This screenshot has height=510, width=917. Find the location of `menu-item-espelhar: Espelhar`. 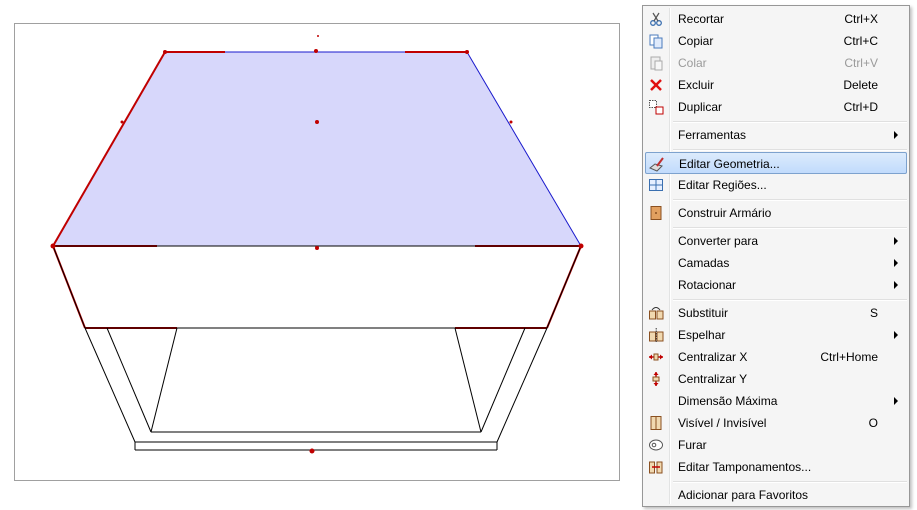

menu-item-espelhar: Espelhar is located at coordinates (776, 335).